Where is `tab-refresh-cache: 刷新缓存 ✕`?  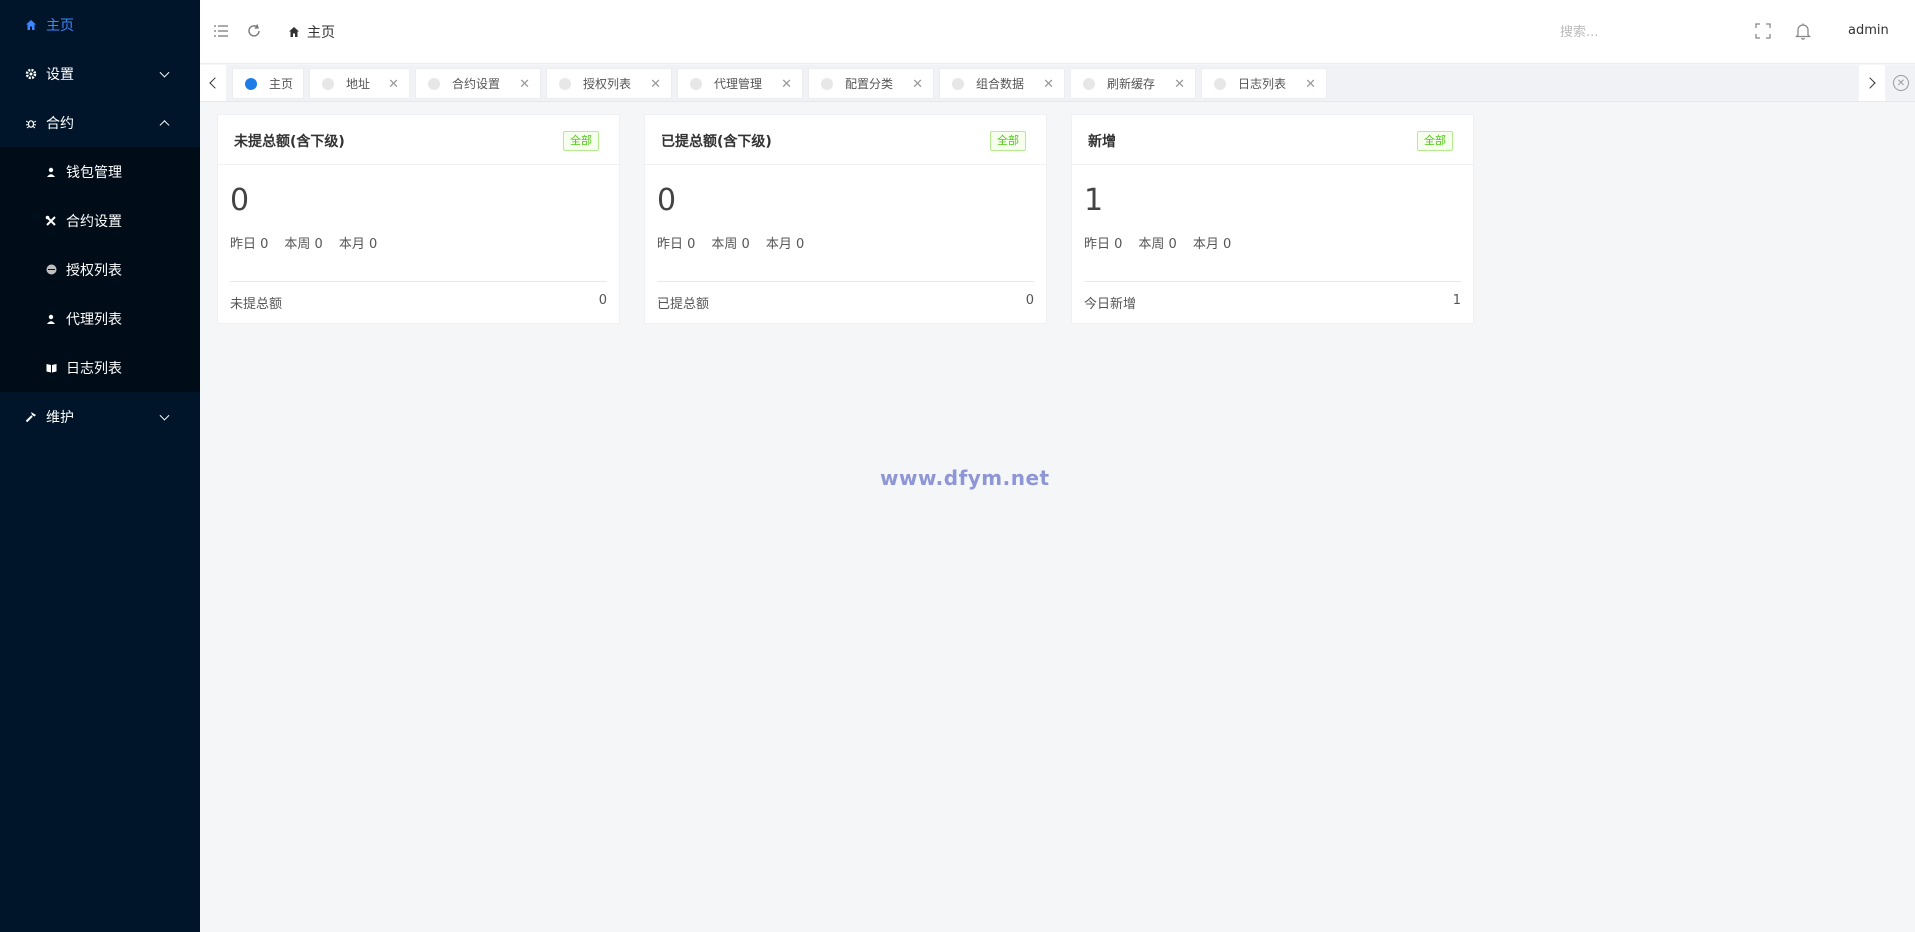
tab-refresh-cache: 刷新缓存 ✕ is located at coordinates (1133, 83).